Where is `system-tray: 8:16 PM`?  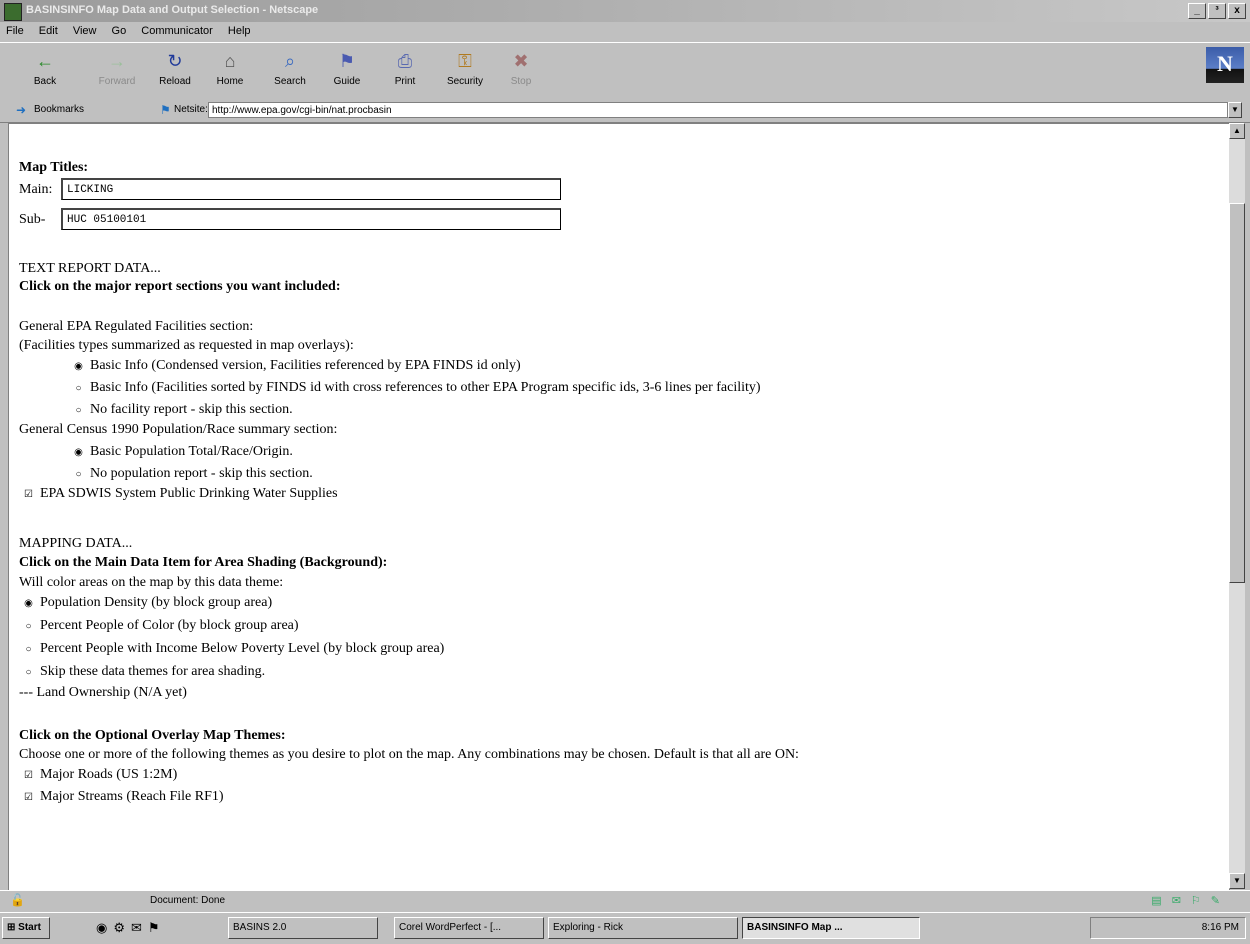 system-tray: 8:16 PM is located at coordinates (1168, 928).